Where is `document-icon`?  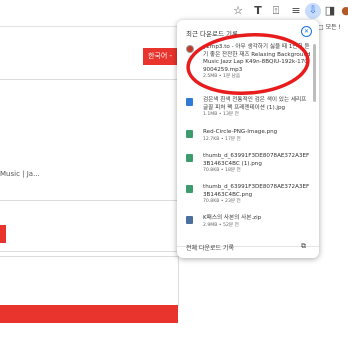
document-icon is located at coordinates (189, 102).